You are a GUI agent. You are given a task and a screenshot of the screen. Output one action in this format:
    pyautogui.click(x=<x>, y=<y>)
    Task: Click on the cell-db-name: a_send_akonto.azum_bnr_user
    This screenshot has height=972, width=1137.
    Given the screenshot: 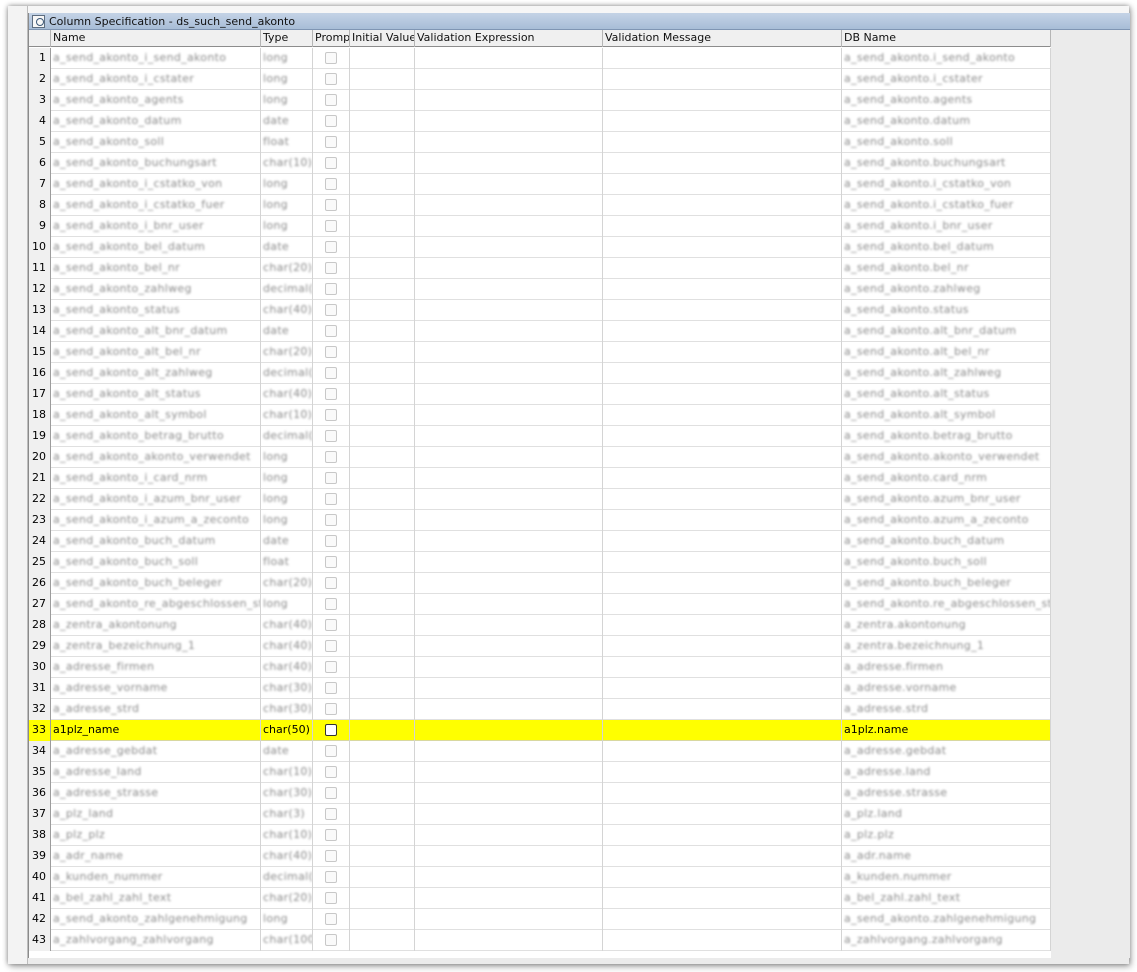 What is the action you would take?
    pyautogui.click(x=946, y=499)
    